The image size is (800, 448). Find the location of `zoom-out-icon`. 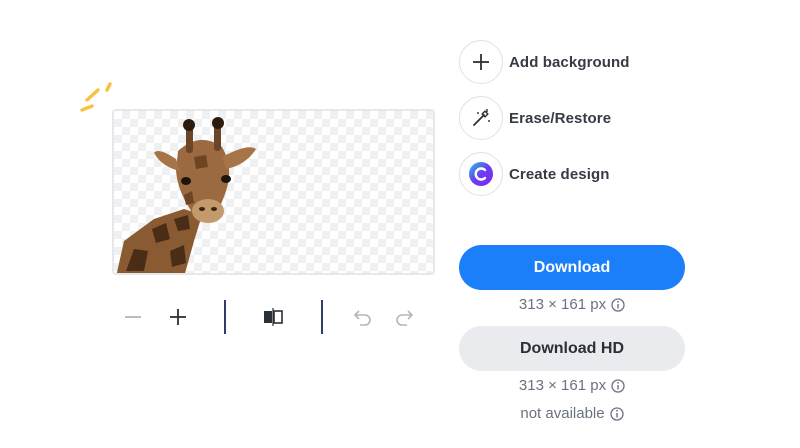

zoom-out-icon is located at coordinates (133, 317).